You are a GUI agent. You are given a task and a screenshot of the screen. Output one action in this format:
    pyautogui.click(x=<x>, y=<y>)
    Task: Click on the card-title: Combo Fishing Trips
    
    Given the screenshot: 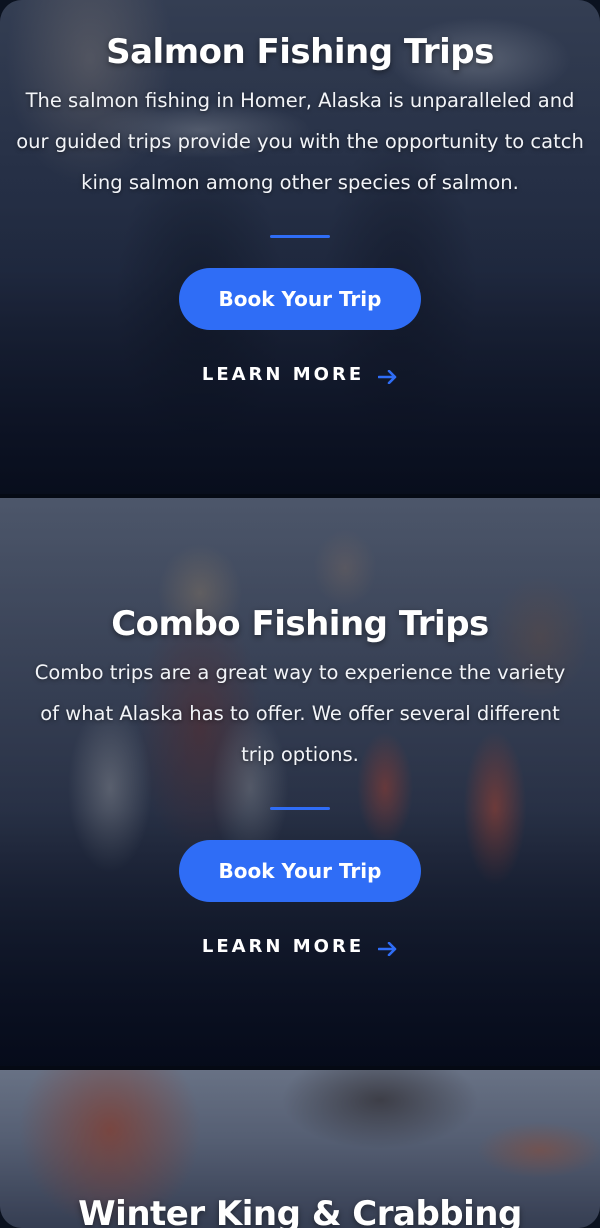 What is the action you would take?
    pyautogui.click(x=300, y=624)
    